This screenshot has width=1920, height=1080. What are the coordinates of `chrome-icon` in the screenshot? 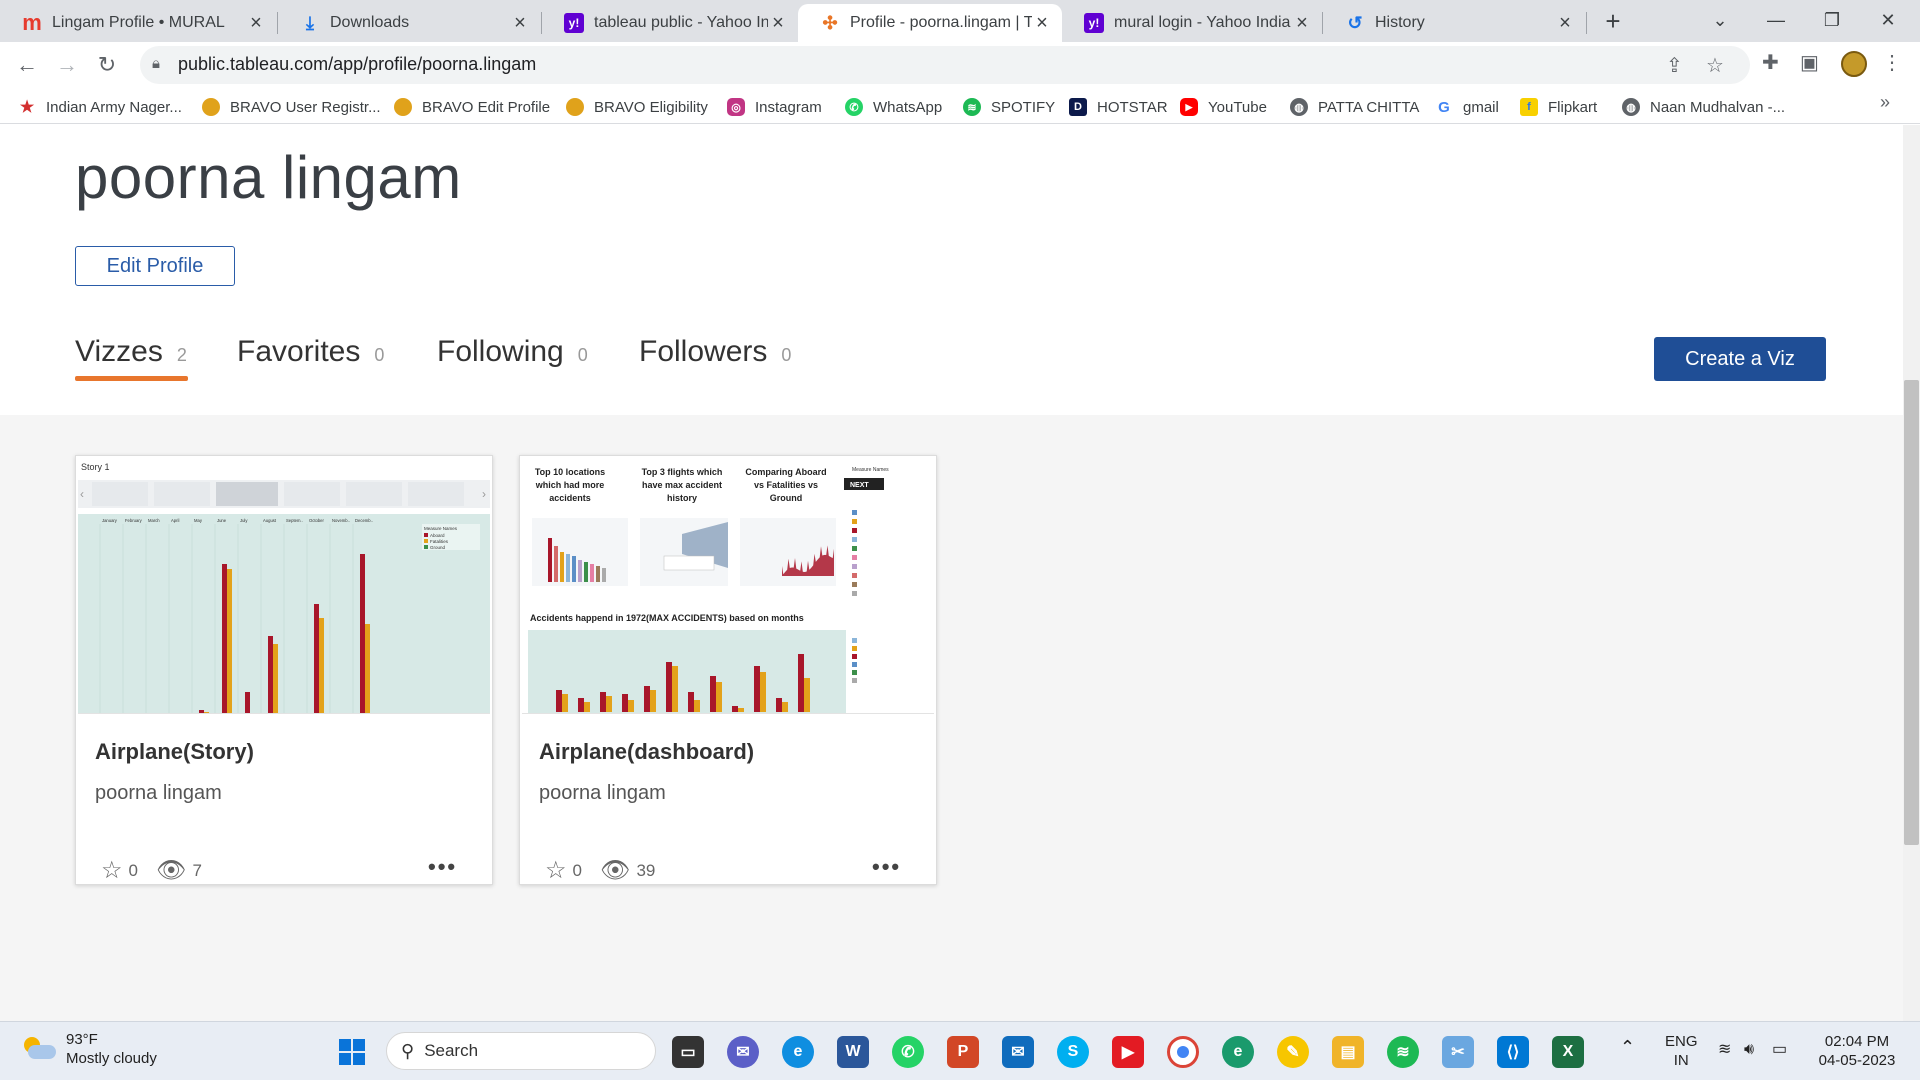 It's located at (1183, 1052).